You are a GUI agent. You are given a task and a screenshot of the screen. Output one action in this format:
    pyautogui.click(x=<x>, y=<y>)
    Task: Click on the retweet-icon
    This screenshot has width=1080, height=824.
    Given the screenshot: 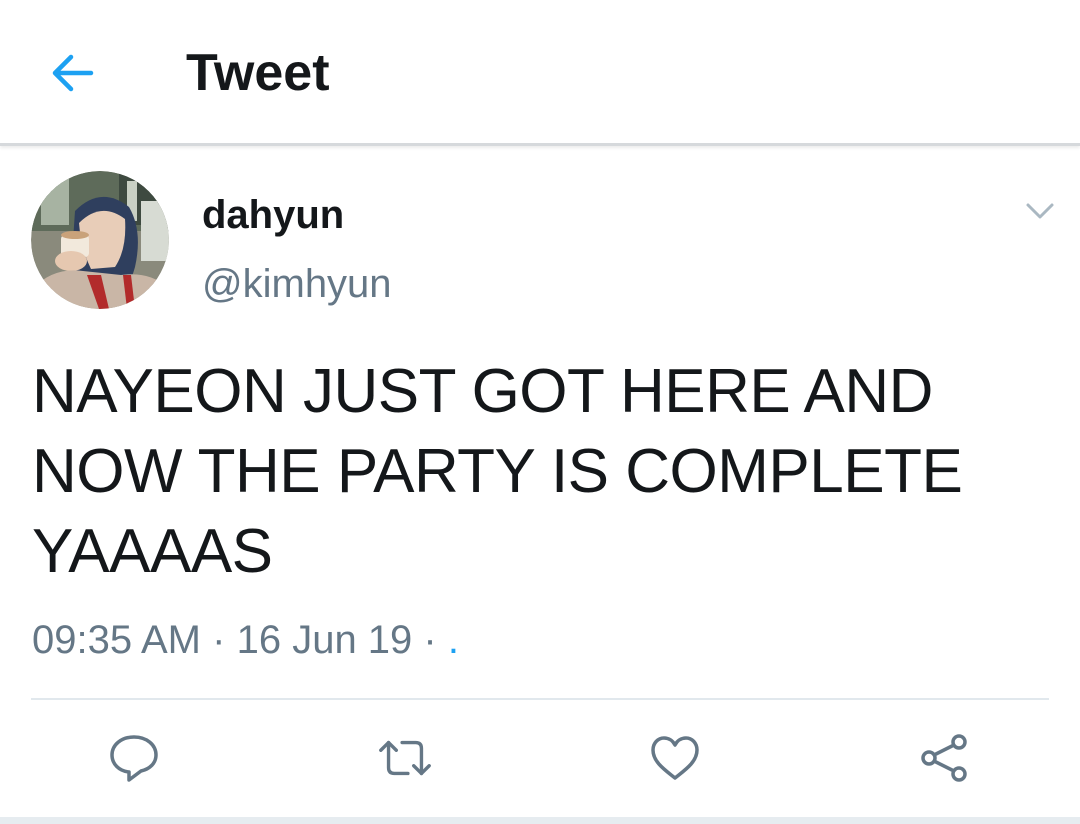 What is the action you would take?
    pyautogui.click(x=405, y=758)
    